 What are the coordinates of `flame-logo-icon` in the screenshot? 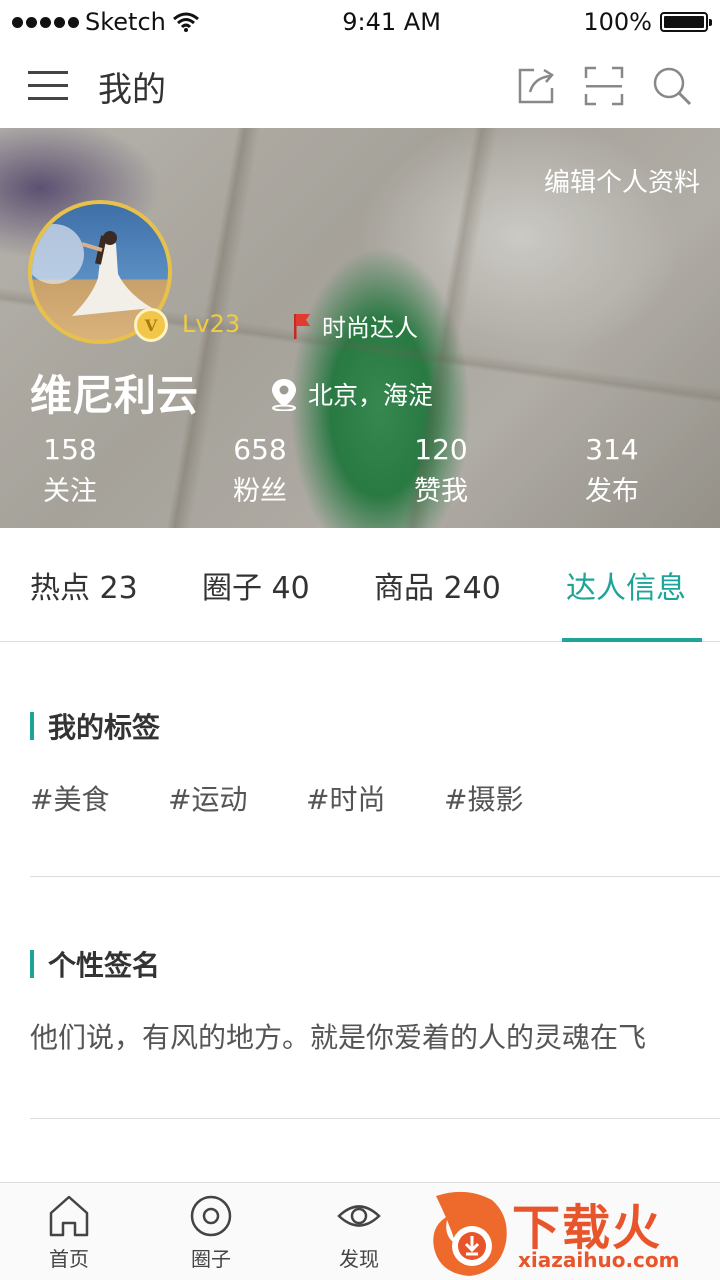 It's located at (470, 1233).